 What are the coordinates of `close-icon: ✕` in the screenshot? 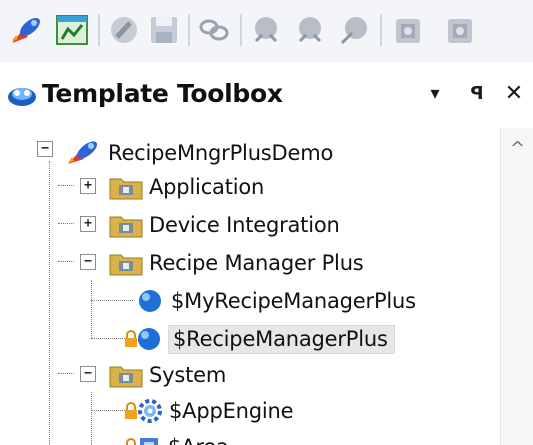 It's located at (514, 93).